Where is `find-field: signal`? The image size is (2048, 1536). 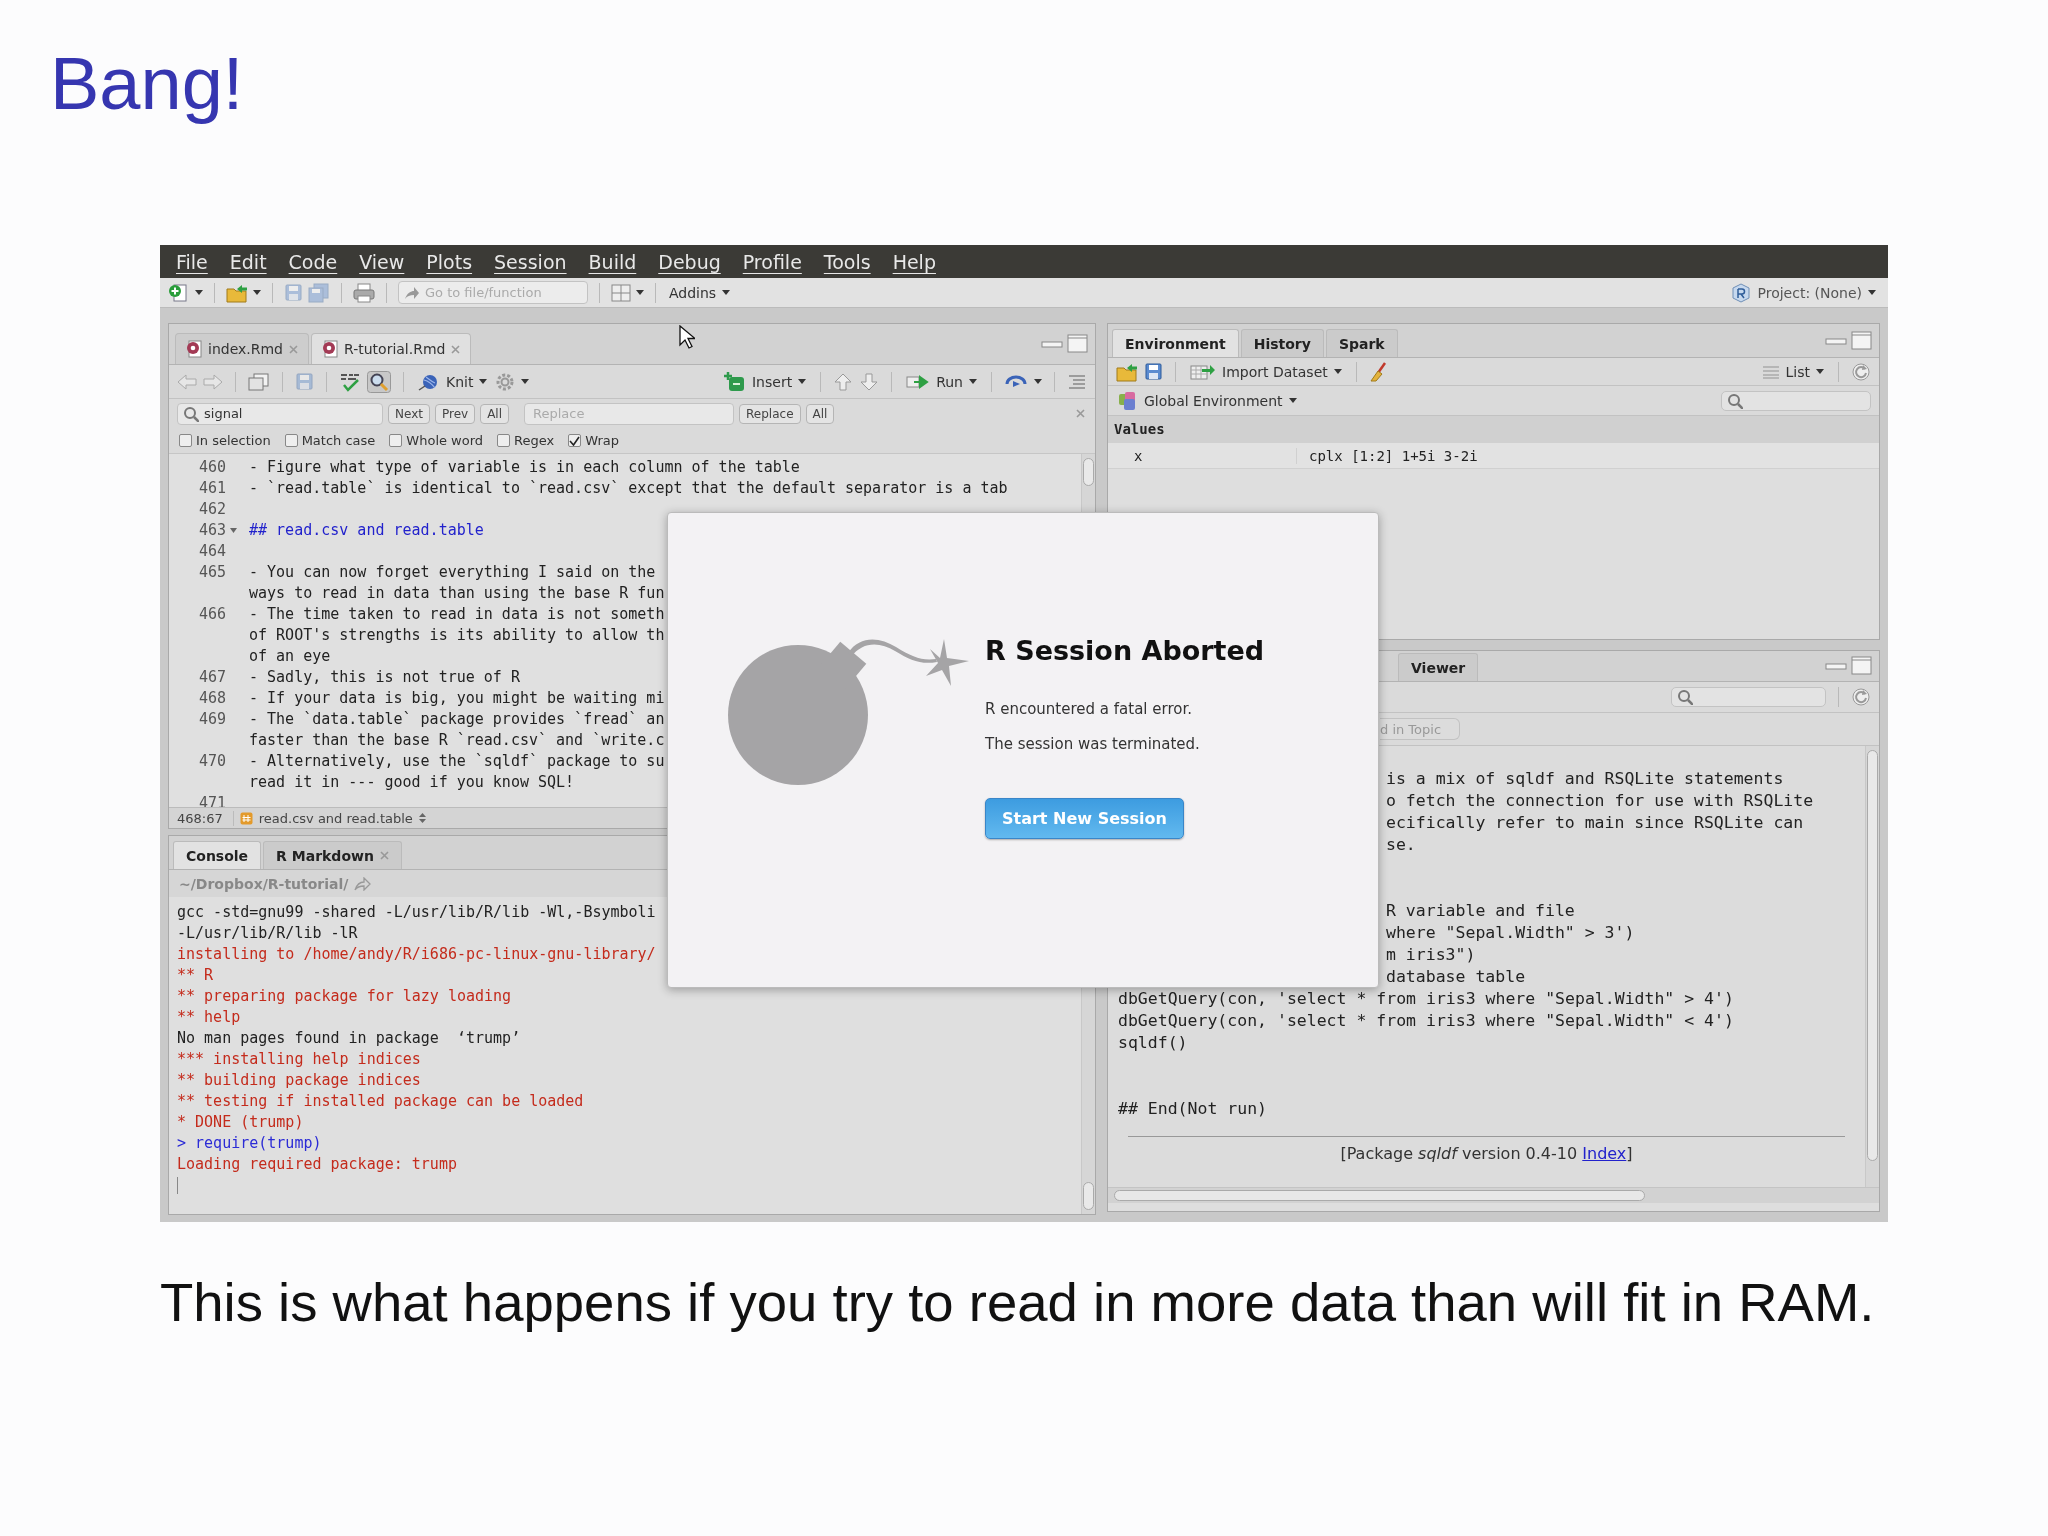
find-field: signal is located at coordinates (280, 413).